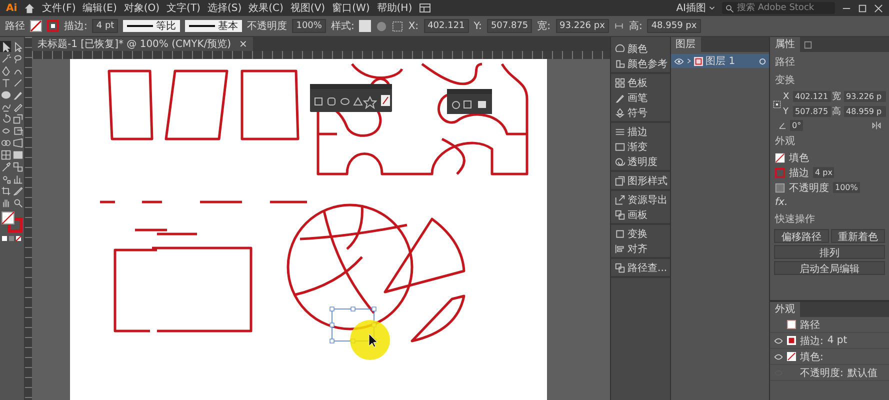  I want to click on quick-action-button: 重新着色, so click(857, 236).